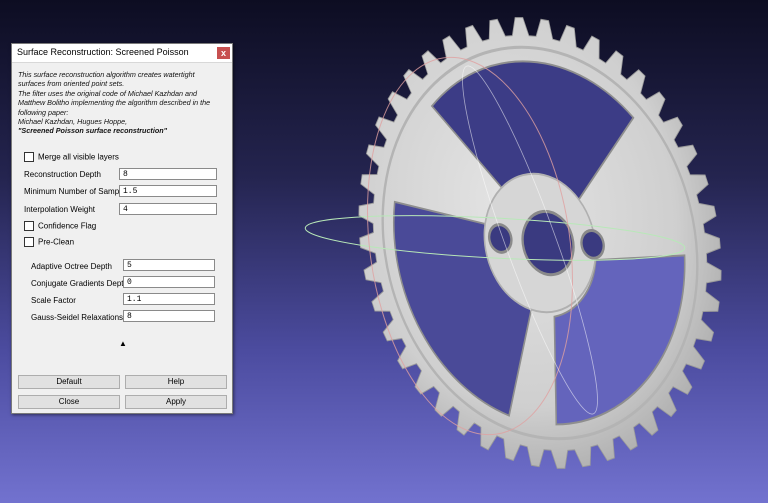 Image resolution: width=768 pixels, height=503 pixels. I want to click on gauss-seidel-label: Gauss-Seidel Relaxations, so click(77, 317).